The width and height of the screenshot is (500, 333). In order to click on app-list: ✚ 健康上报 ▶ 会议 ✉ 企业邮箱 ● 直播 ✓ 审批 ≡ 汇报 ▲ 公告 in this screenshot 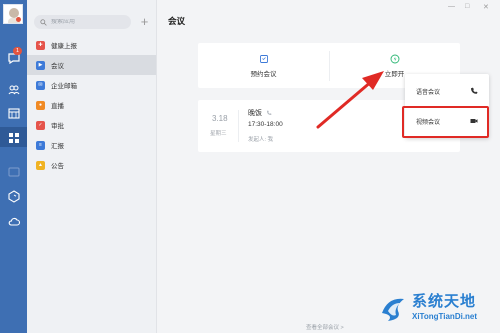, I will do `click(91, 105)`.